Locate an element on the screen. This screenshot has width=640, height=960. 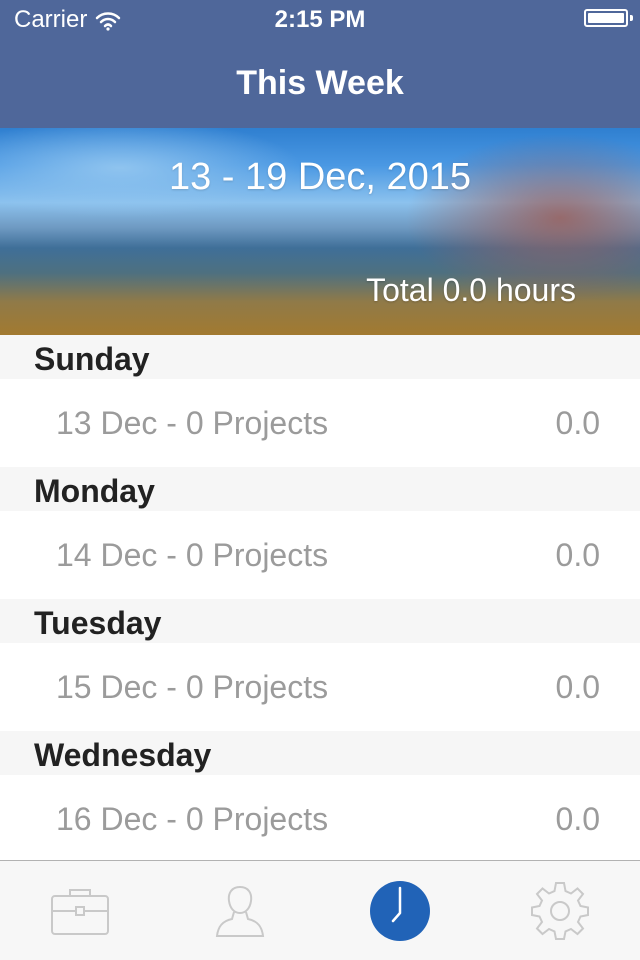
battery-icon is located at coordinates (608, 18).